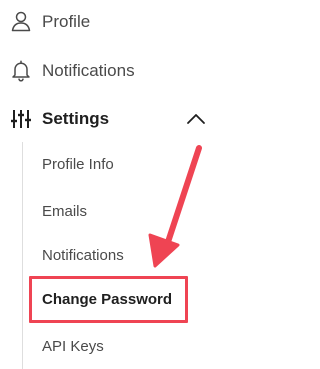 The image size is (320, 369). I want to click on submenu-item-api-keys: API Keys, so click(73, 346).